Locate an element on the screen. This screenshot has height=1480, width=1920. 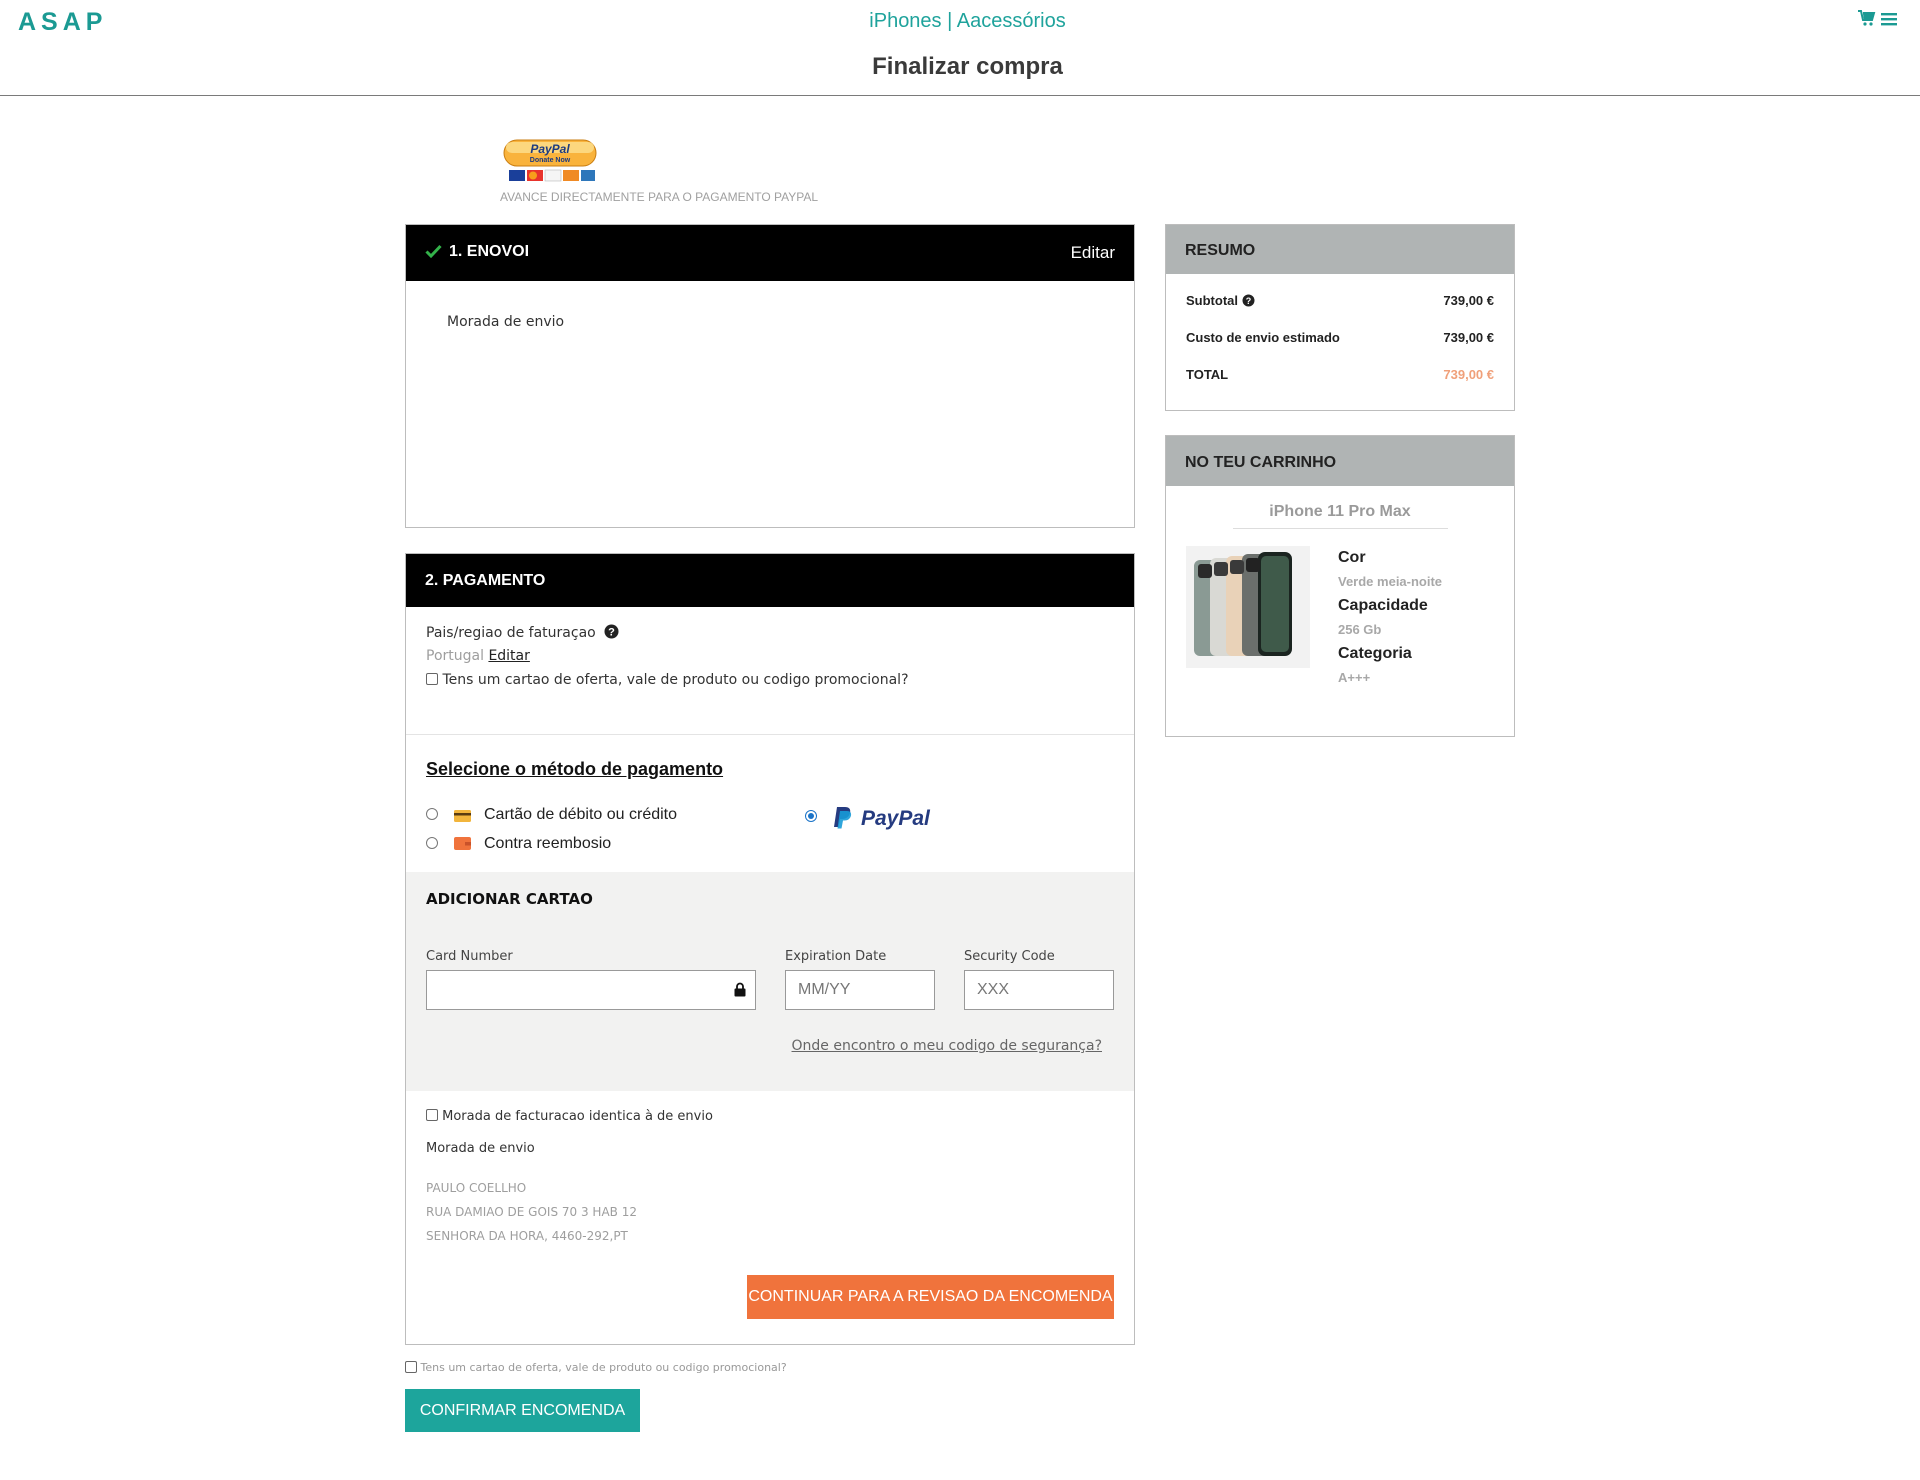
shipping-address-label: Morada de envio is located at coordinates (506, 322).